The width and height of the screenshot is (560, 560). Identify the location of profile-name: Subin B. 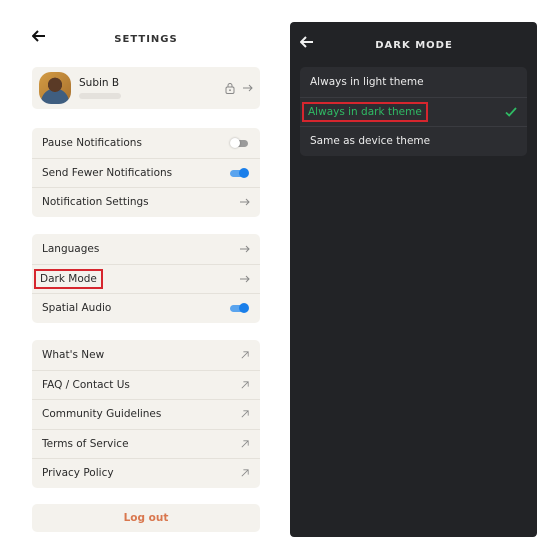
(99, 83).